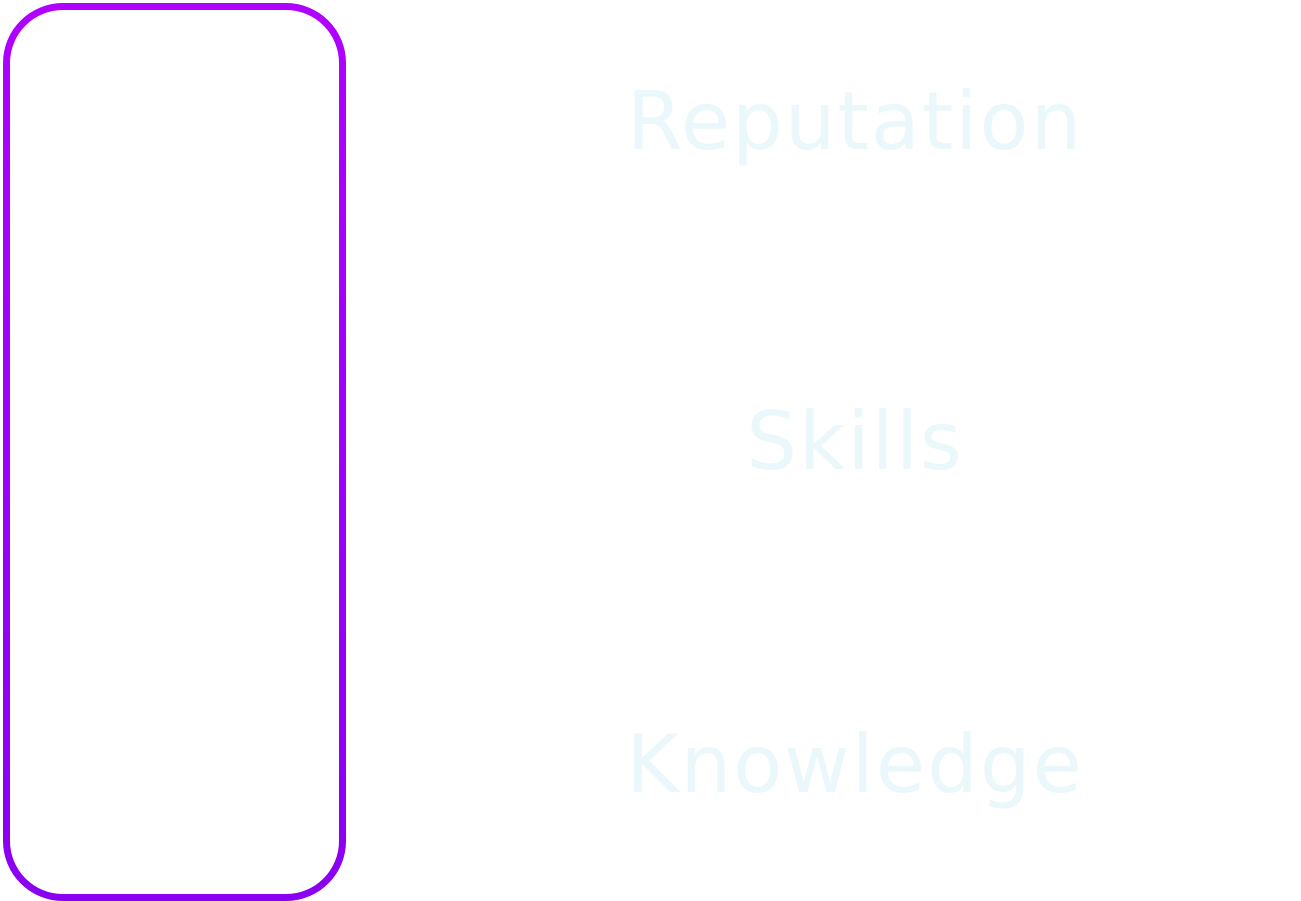 This screenshot has width=1301, height=901. Describe the element at coordinates (855, 764) in the screenshot. I see `label-knowledge: Knowledge` at that location.